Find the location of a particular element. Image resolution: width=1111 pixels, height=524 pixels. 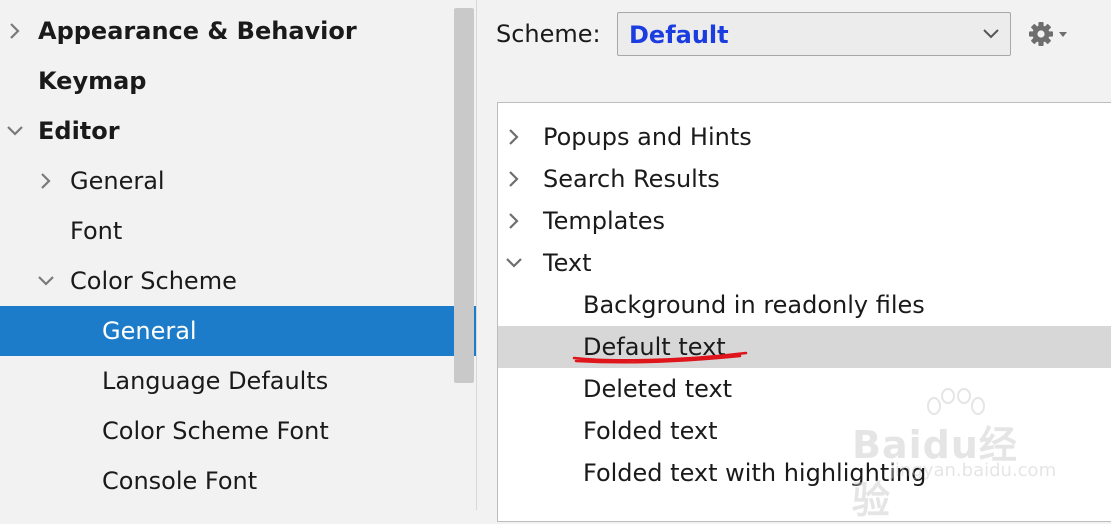

panel-divider is located at coordinates (476, 255).